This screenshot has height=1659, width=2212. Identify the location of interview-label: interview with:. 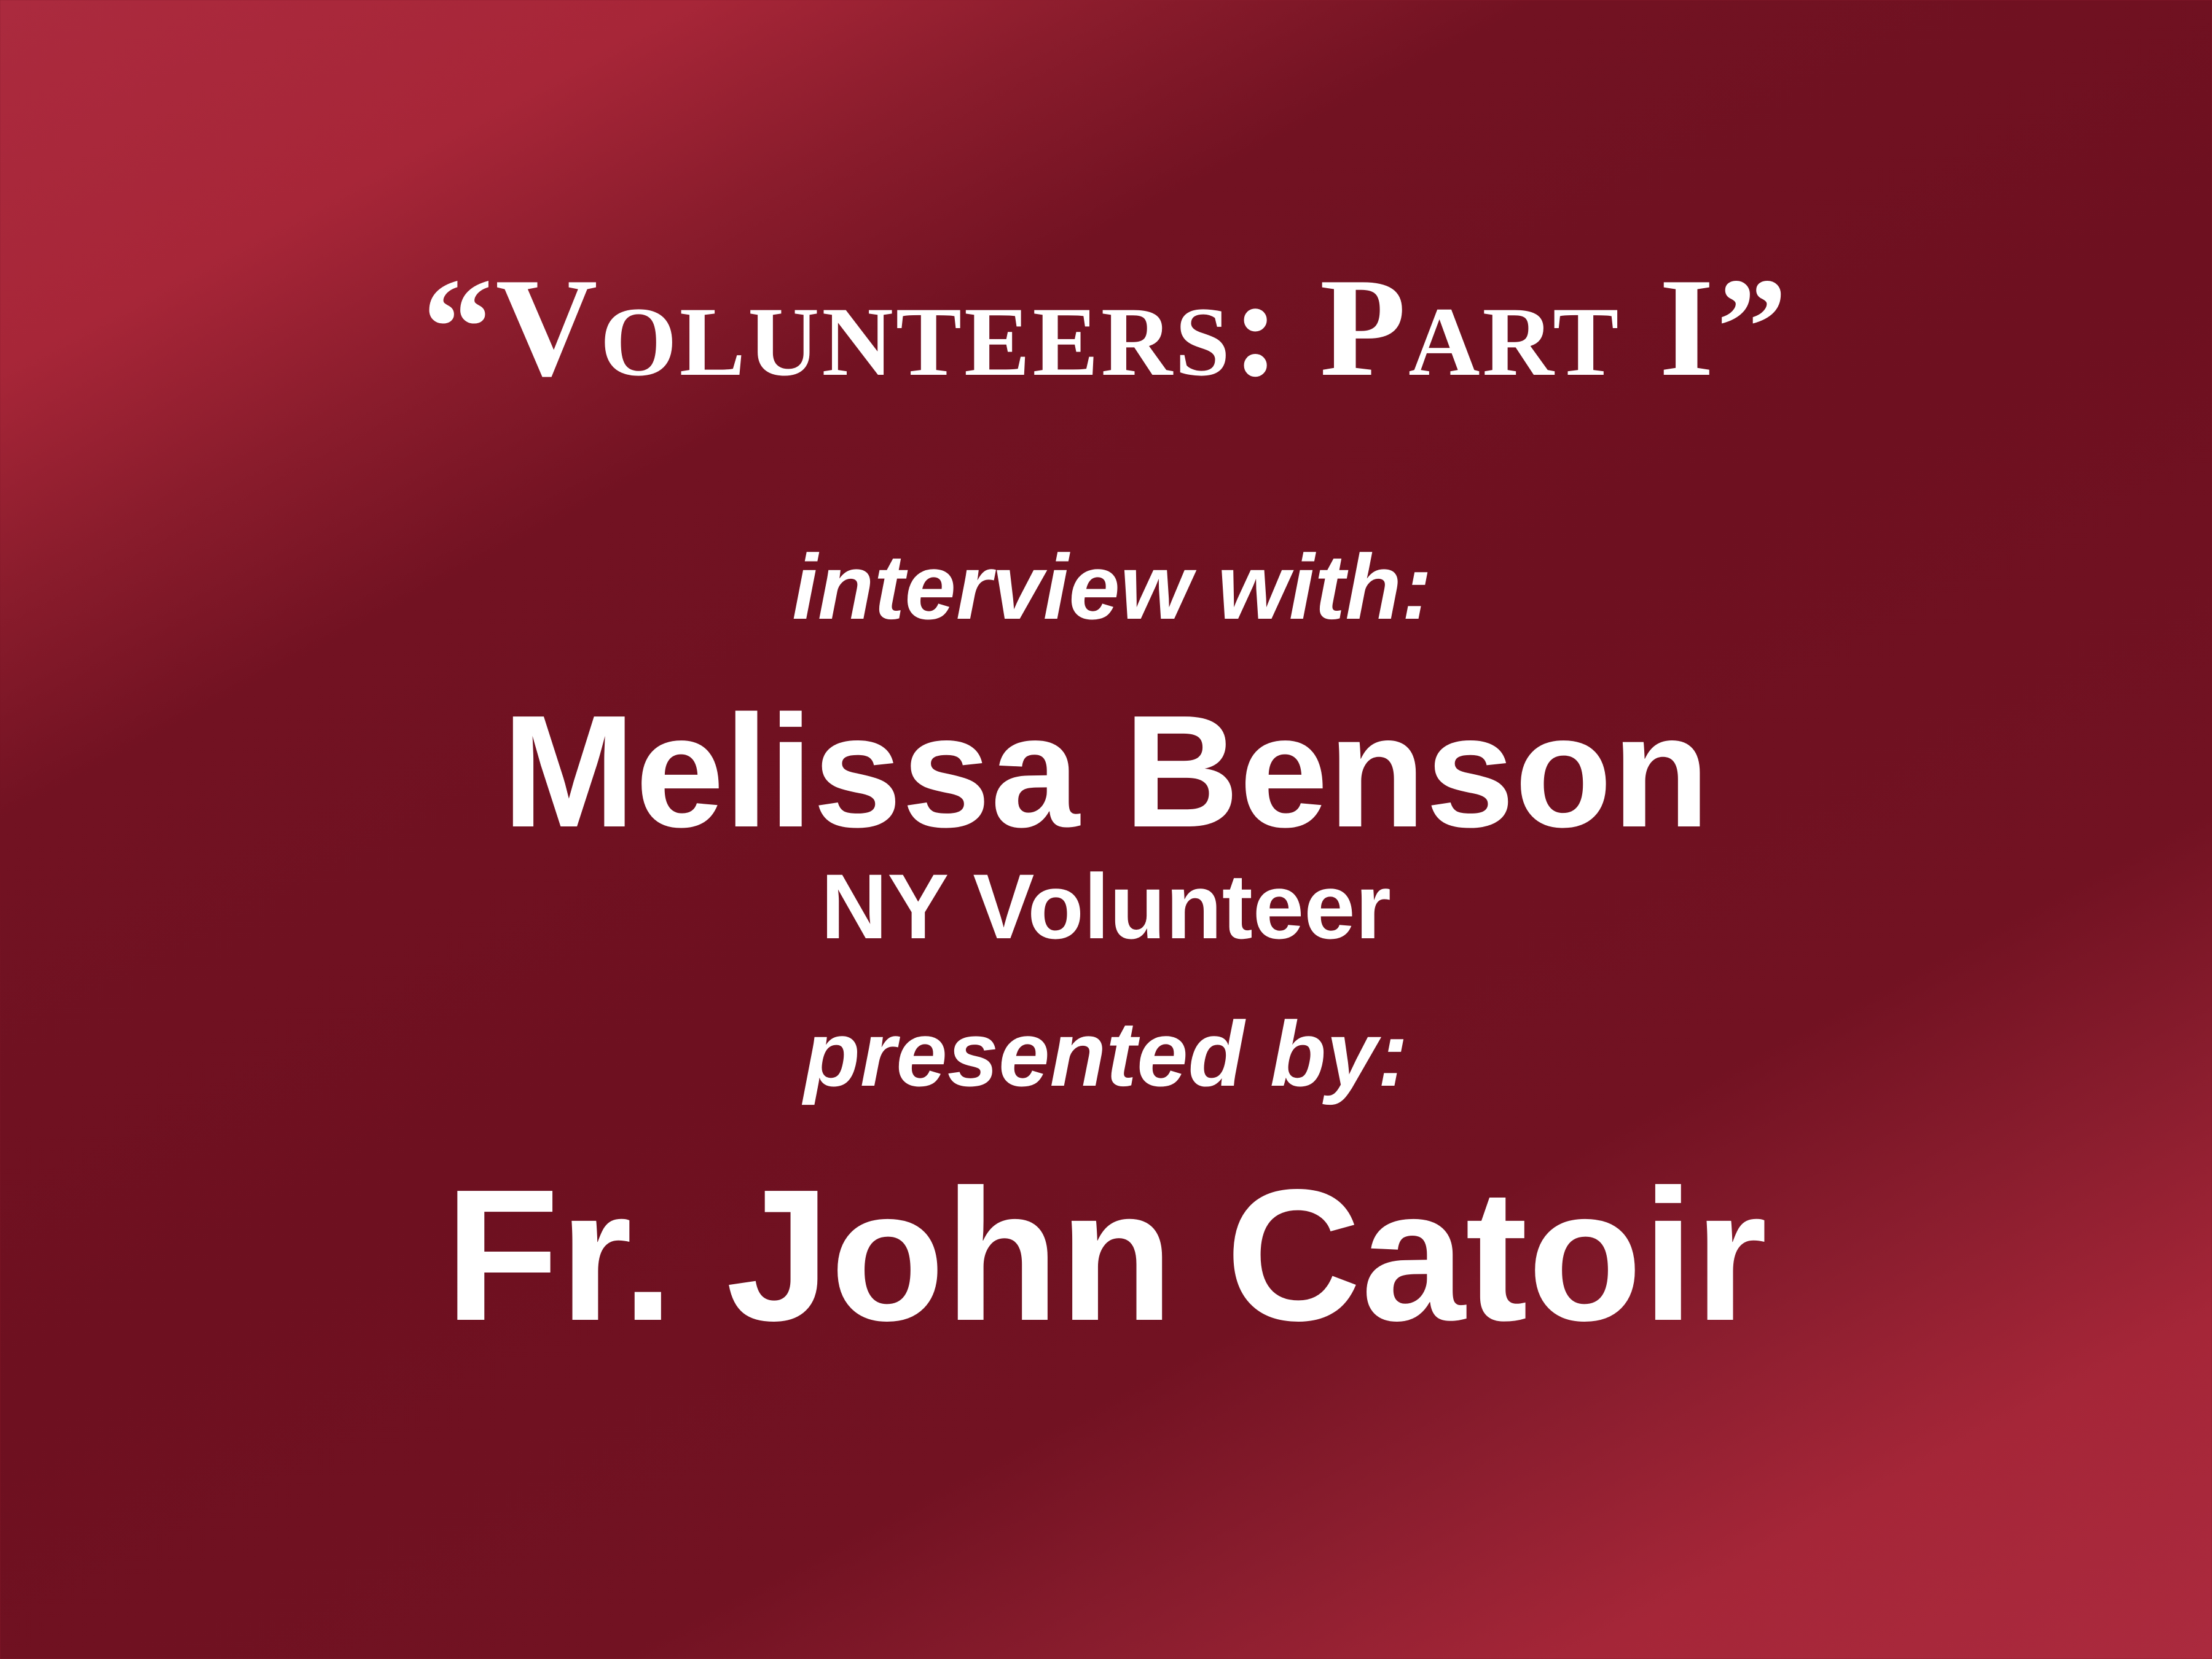
(1112, 586).